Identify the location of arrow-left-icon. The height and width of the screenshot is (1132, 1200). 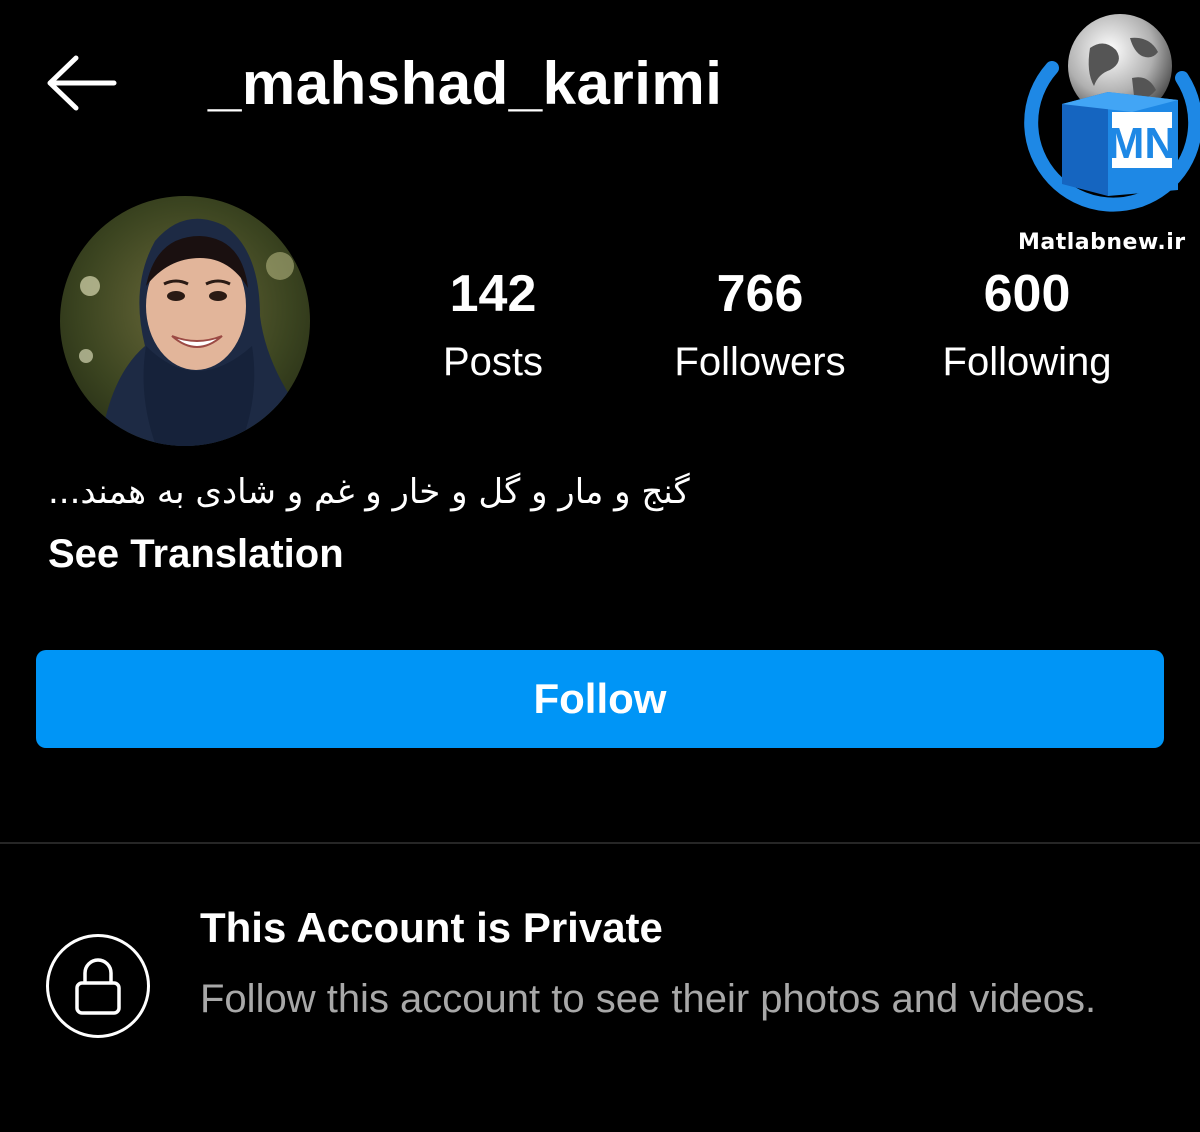
(82, 83).